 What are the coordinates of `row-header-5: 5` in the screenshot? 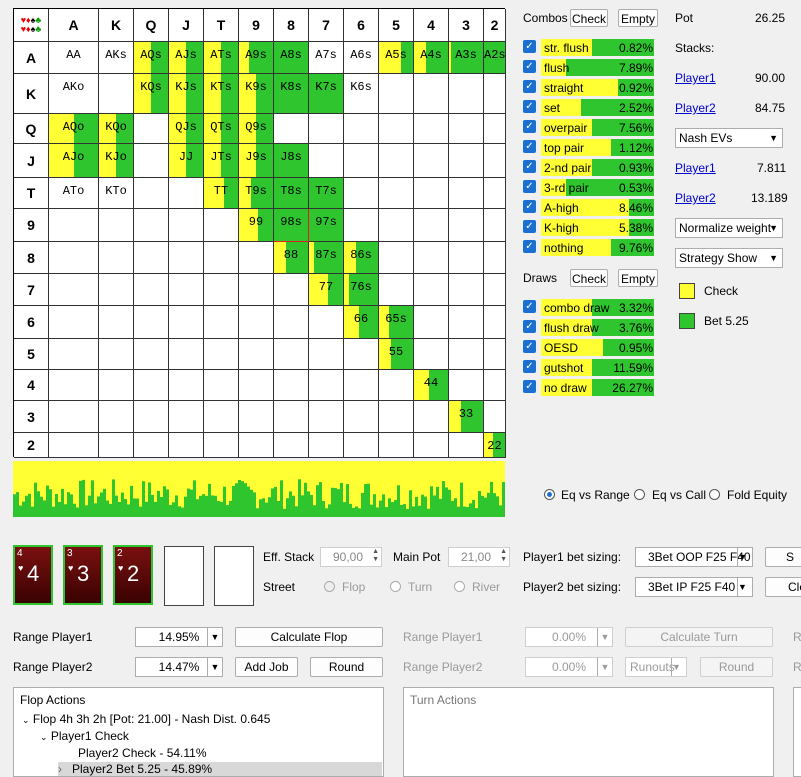 It's located at (31, 354).